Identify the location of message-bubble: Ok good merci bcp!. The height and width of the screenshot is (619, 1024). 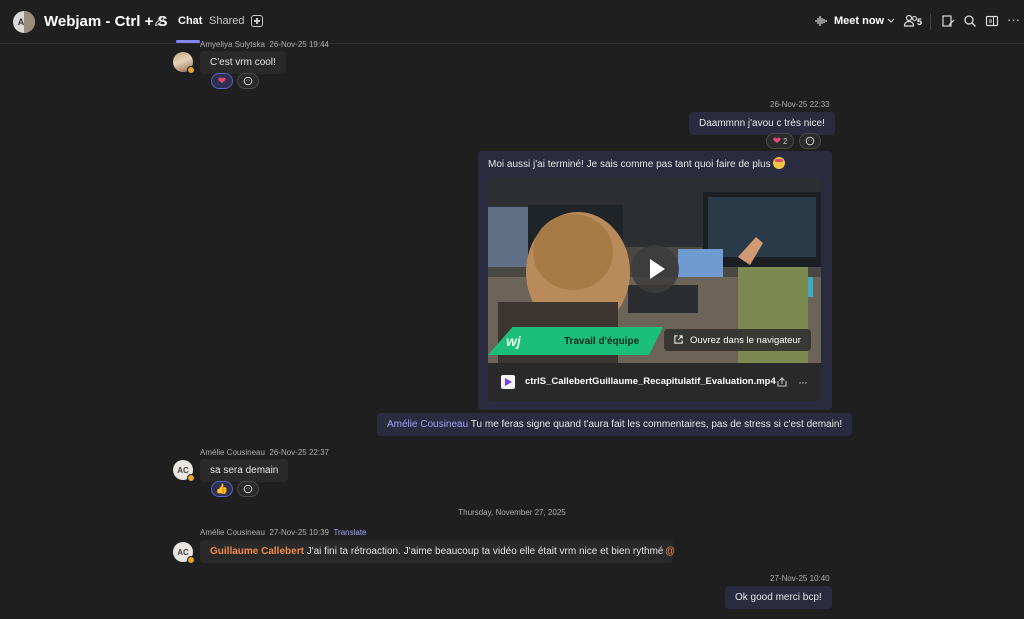
(778, 597).